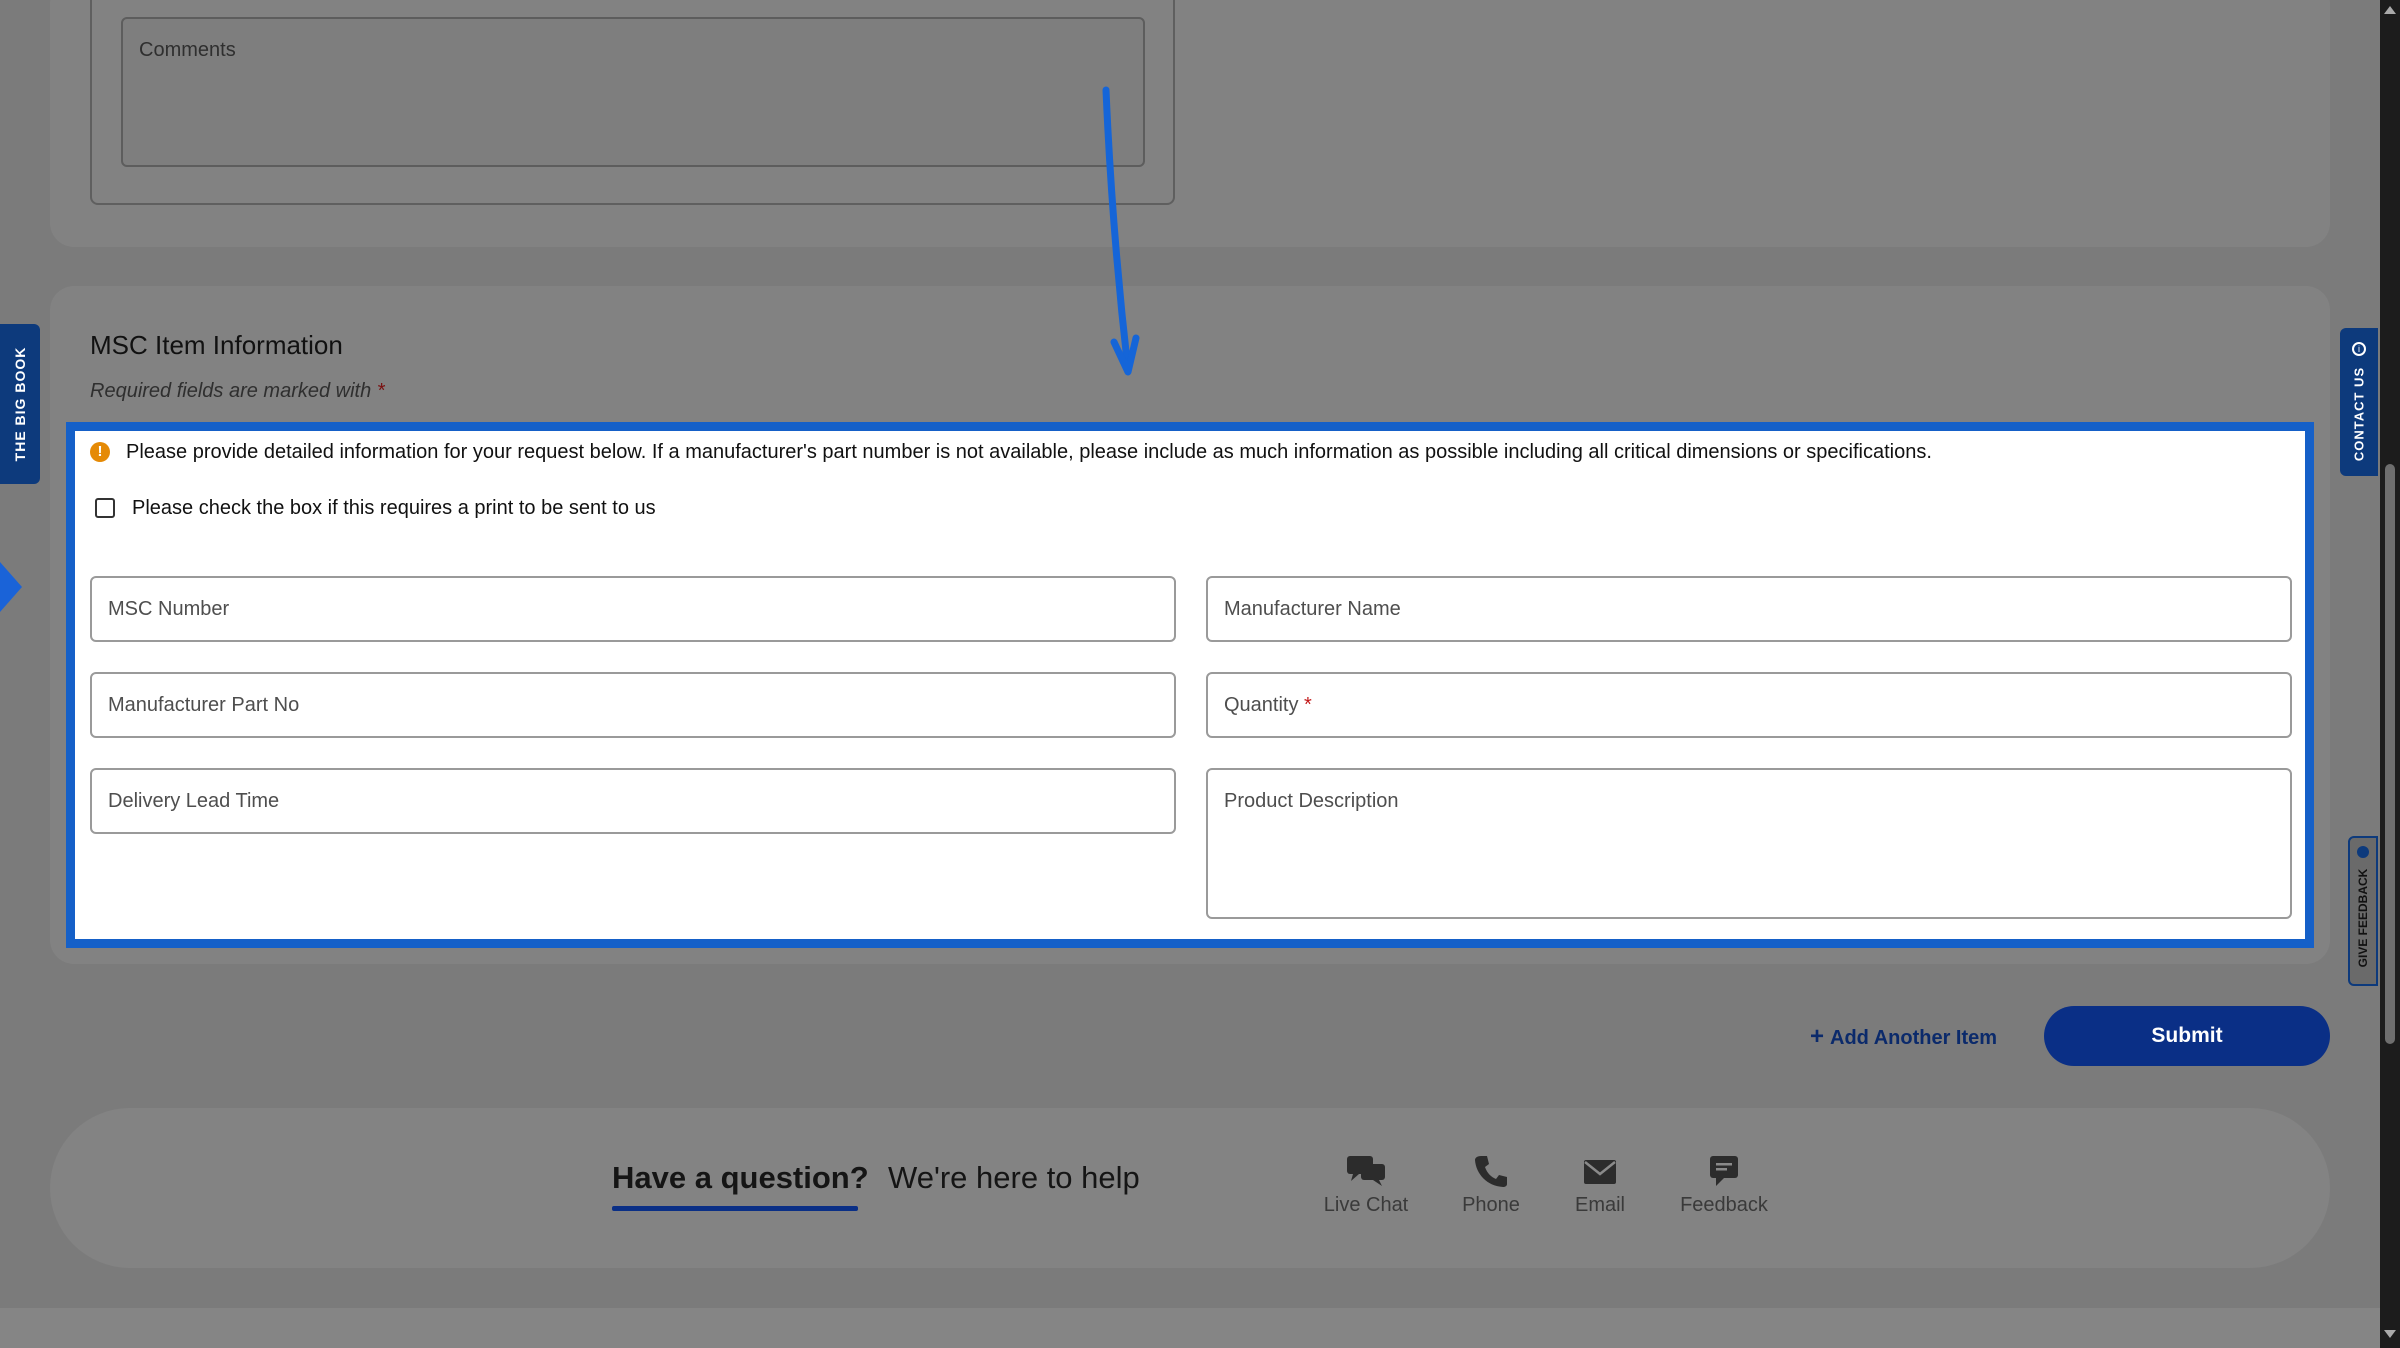 This screenshot has width=2400, height=1348. Describe the element at coordinates (100, 452) in the screenshot. I see `info-warning-icon: !` at that location.